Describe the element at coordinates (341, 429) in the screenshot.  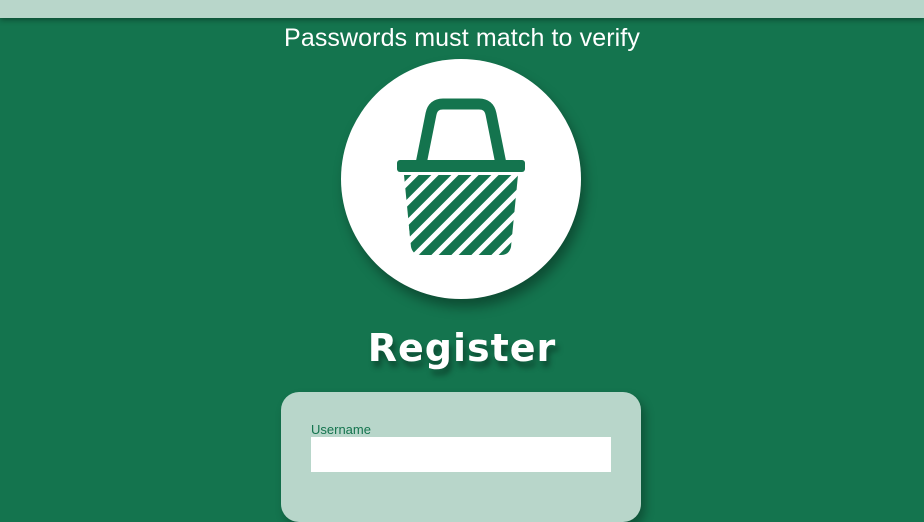
I see `username-label: Username` at that location.